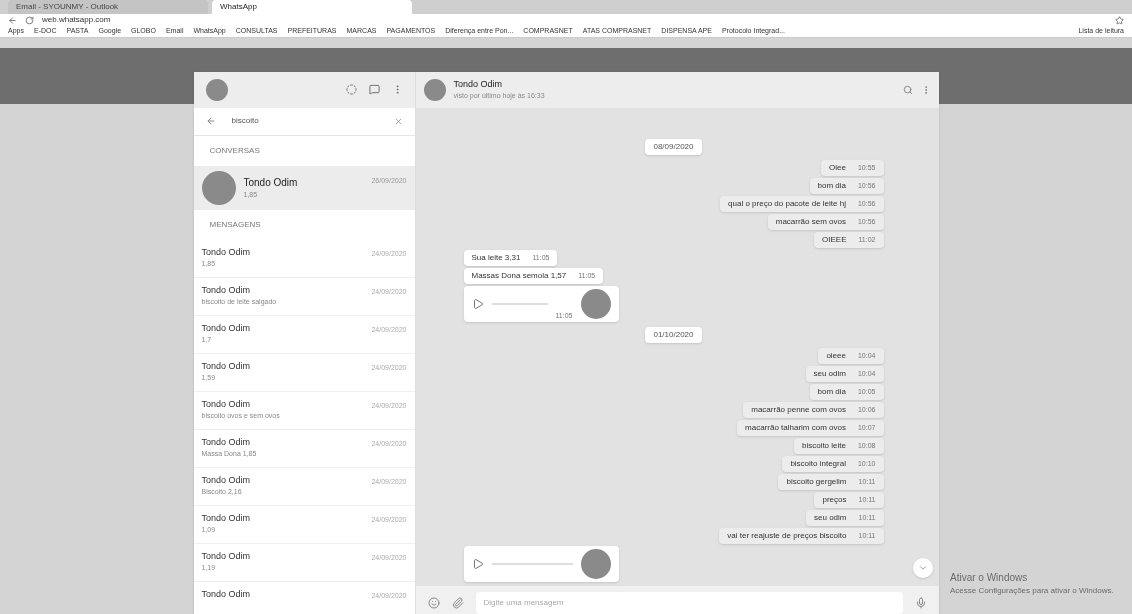 This screenshot has height=614, width=1132. Describe the element at coordinates (234, 150) in the screenshot. I see `section-label: CONVERSAS` at that location.